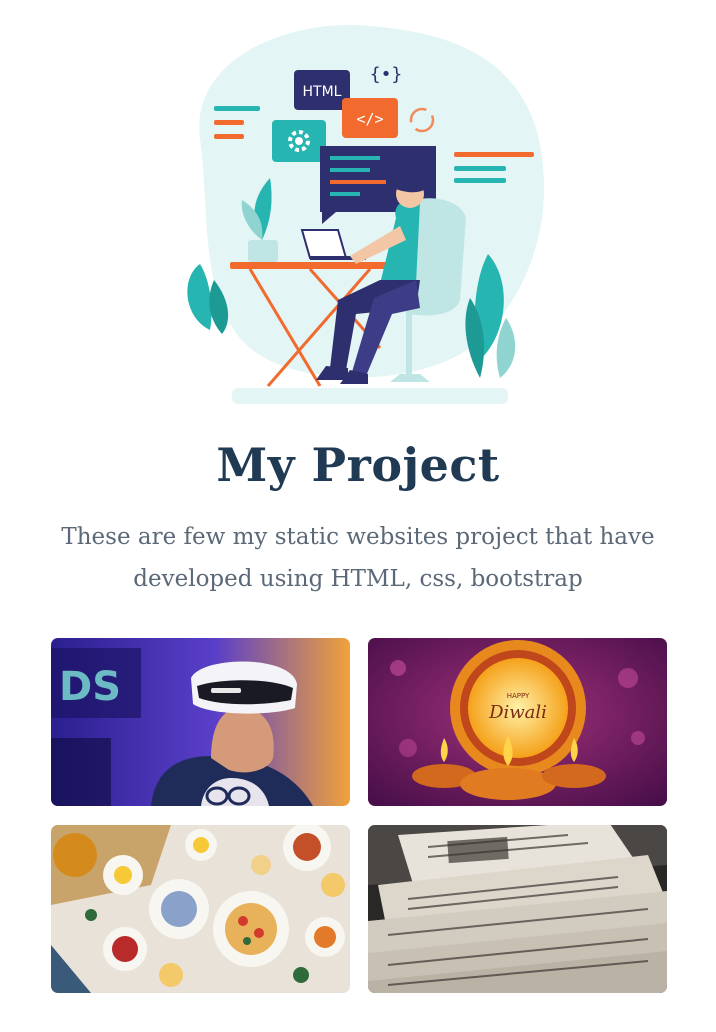  Describe the element at coordinates (358, 579) in the screenshot. I see `intro-line-2: developed using HTML, css, bootstrap` at that location.